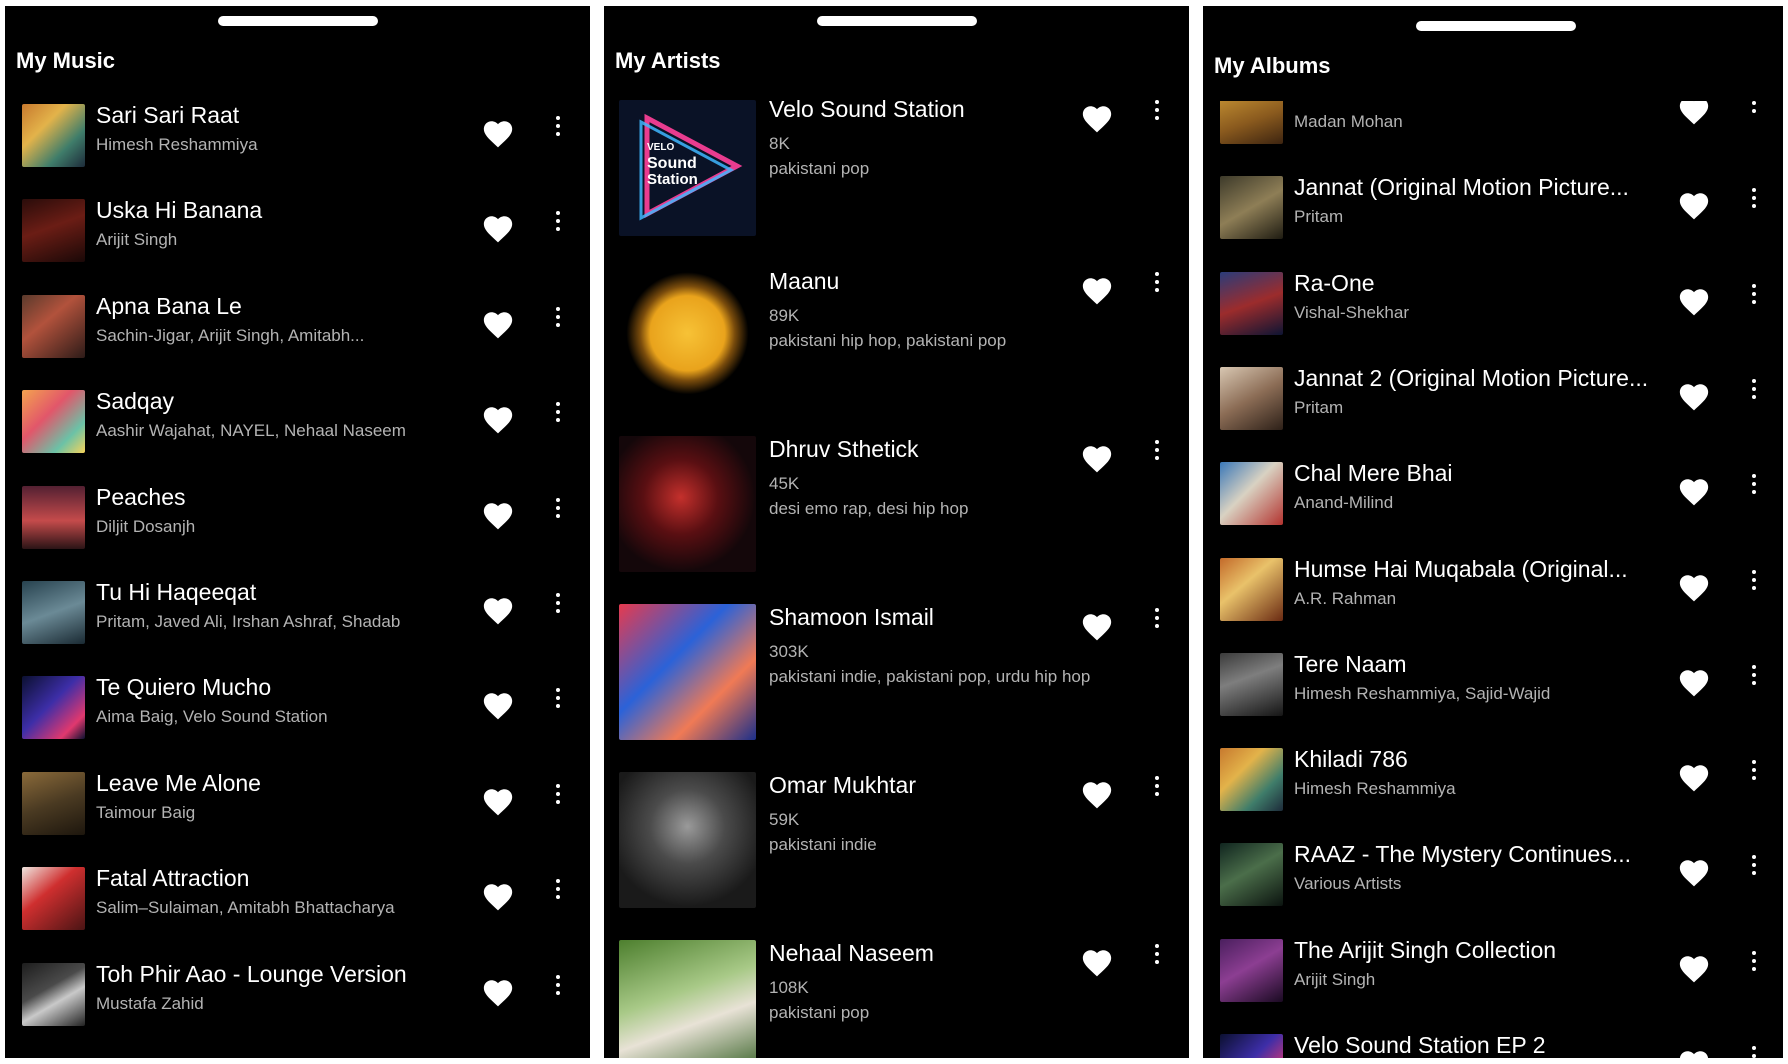 This screenshot has height=1064, width=1788. What do you see at coordinates (1425, 949) in the screenshot?
I see `album-title: The Arijit Singh Collection` at bounding box center [1425, 949].